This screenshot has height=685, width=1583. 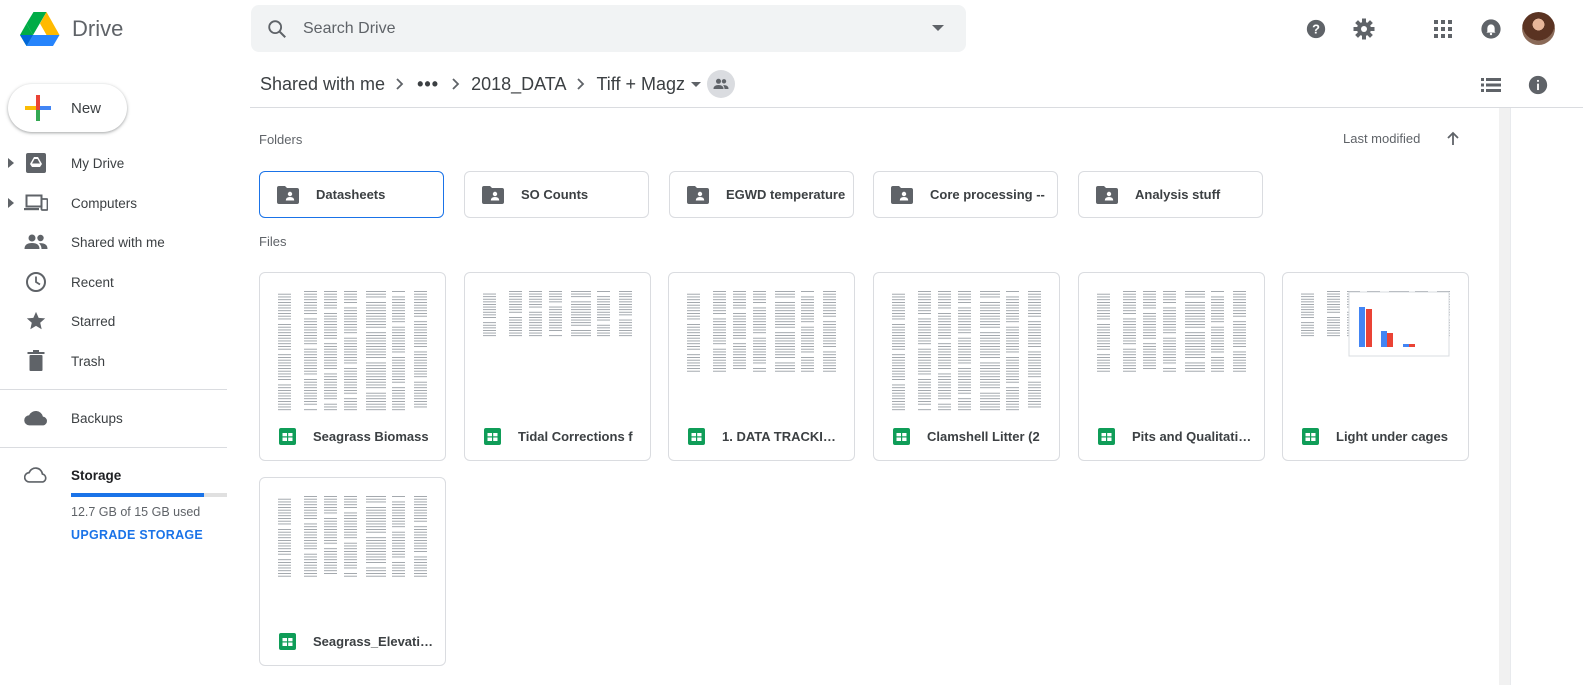 I want to click on star-icon, so click(x=36, y=321).